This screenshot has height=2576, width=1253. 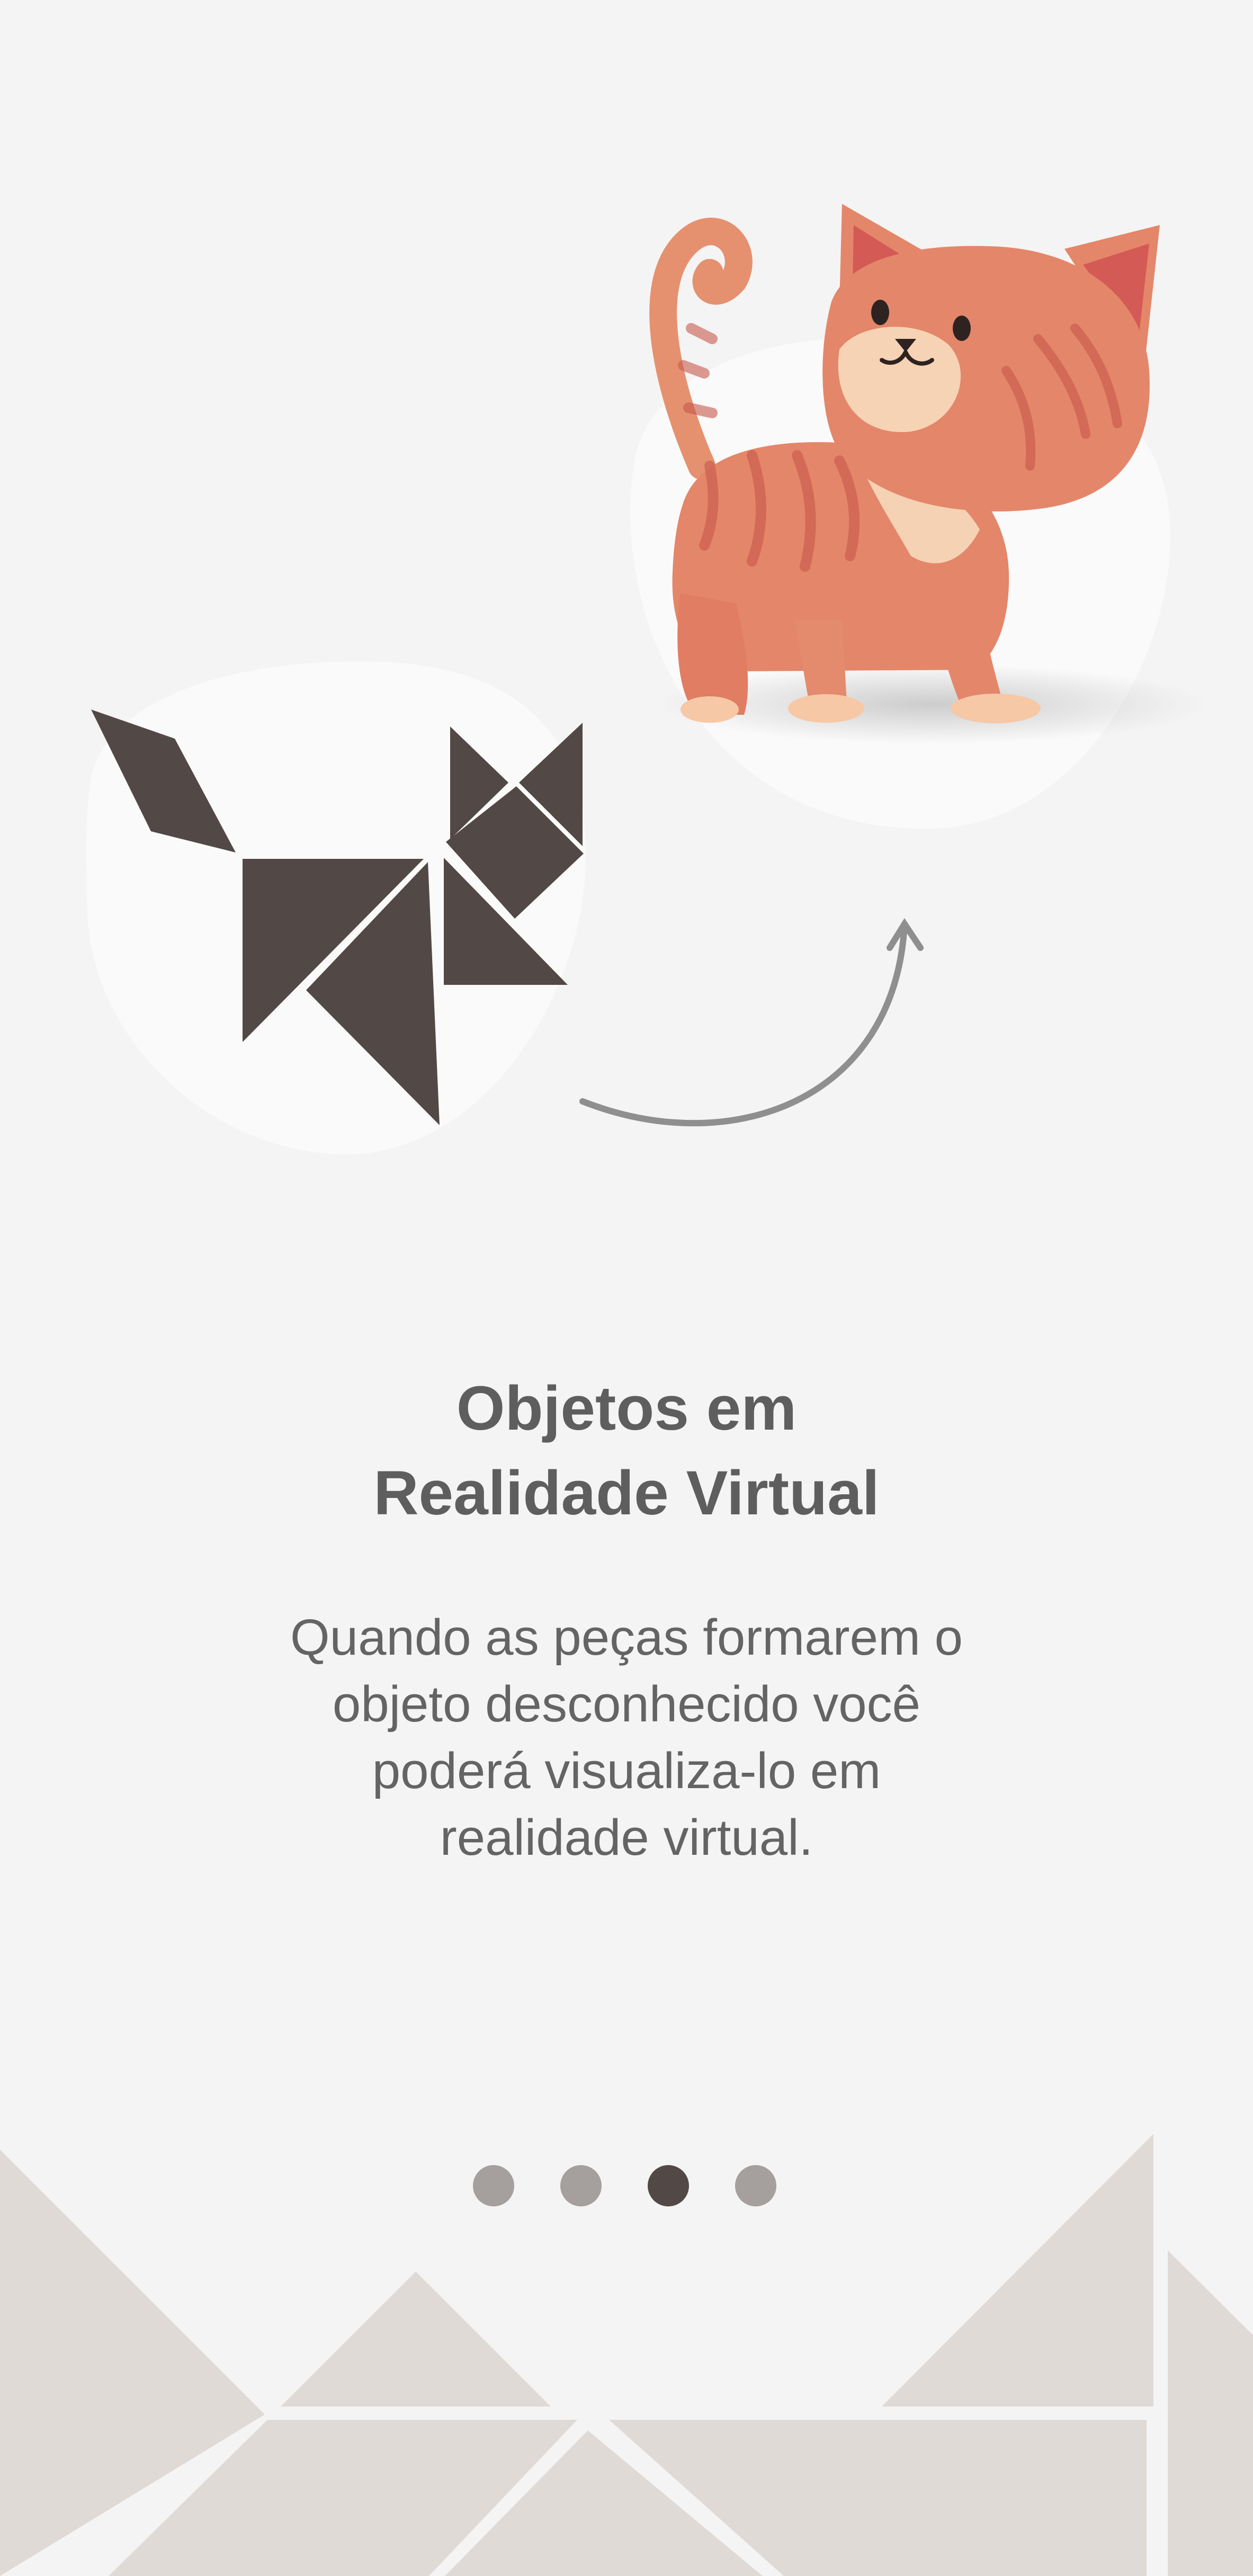 I want to click on page-indicator, so click(x=624, y=2185).